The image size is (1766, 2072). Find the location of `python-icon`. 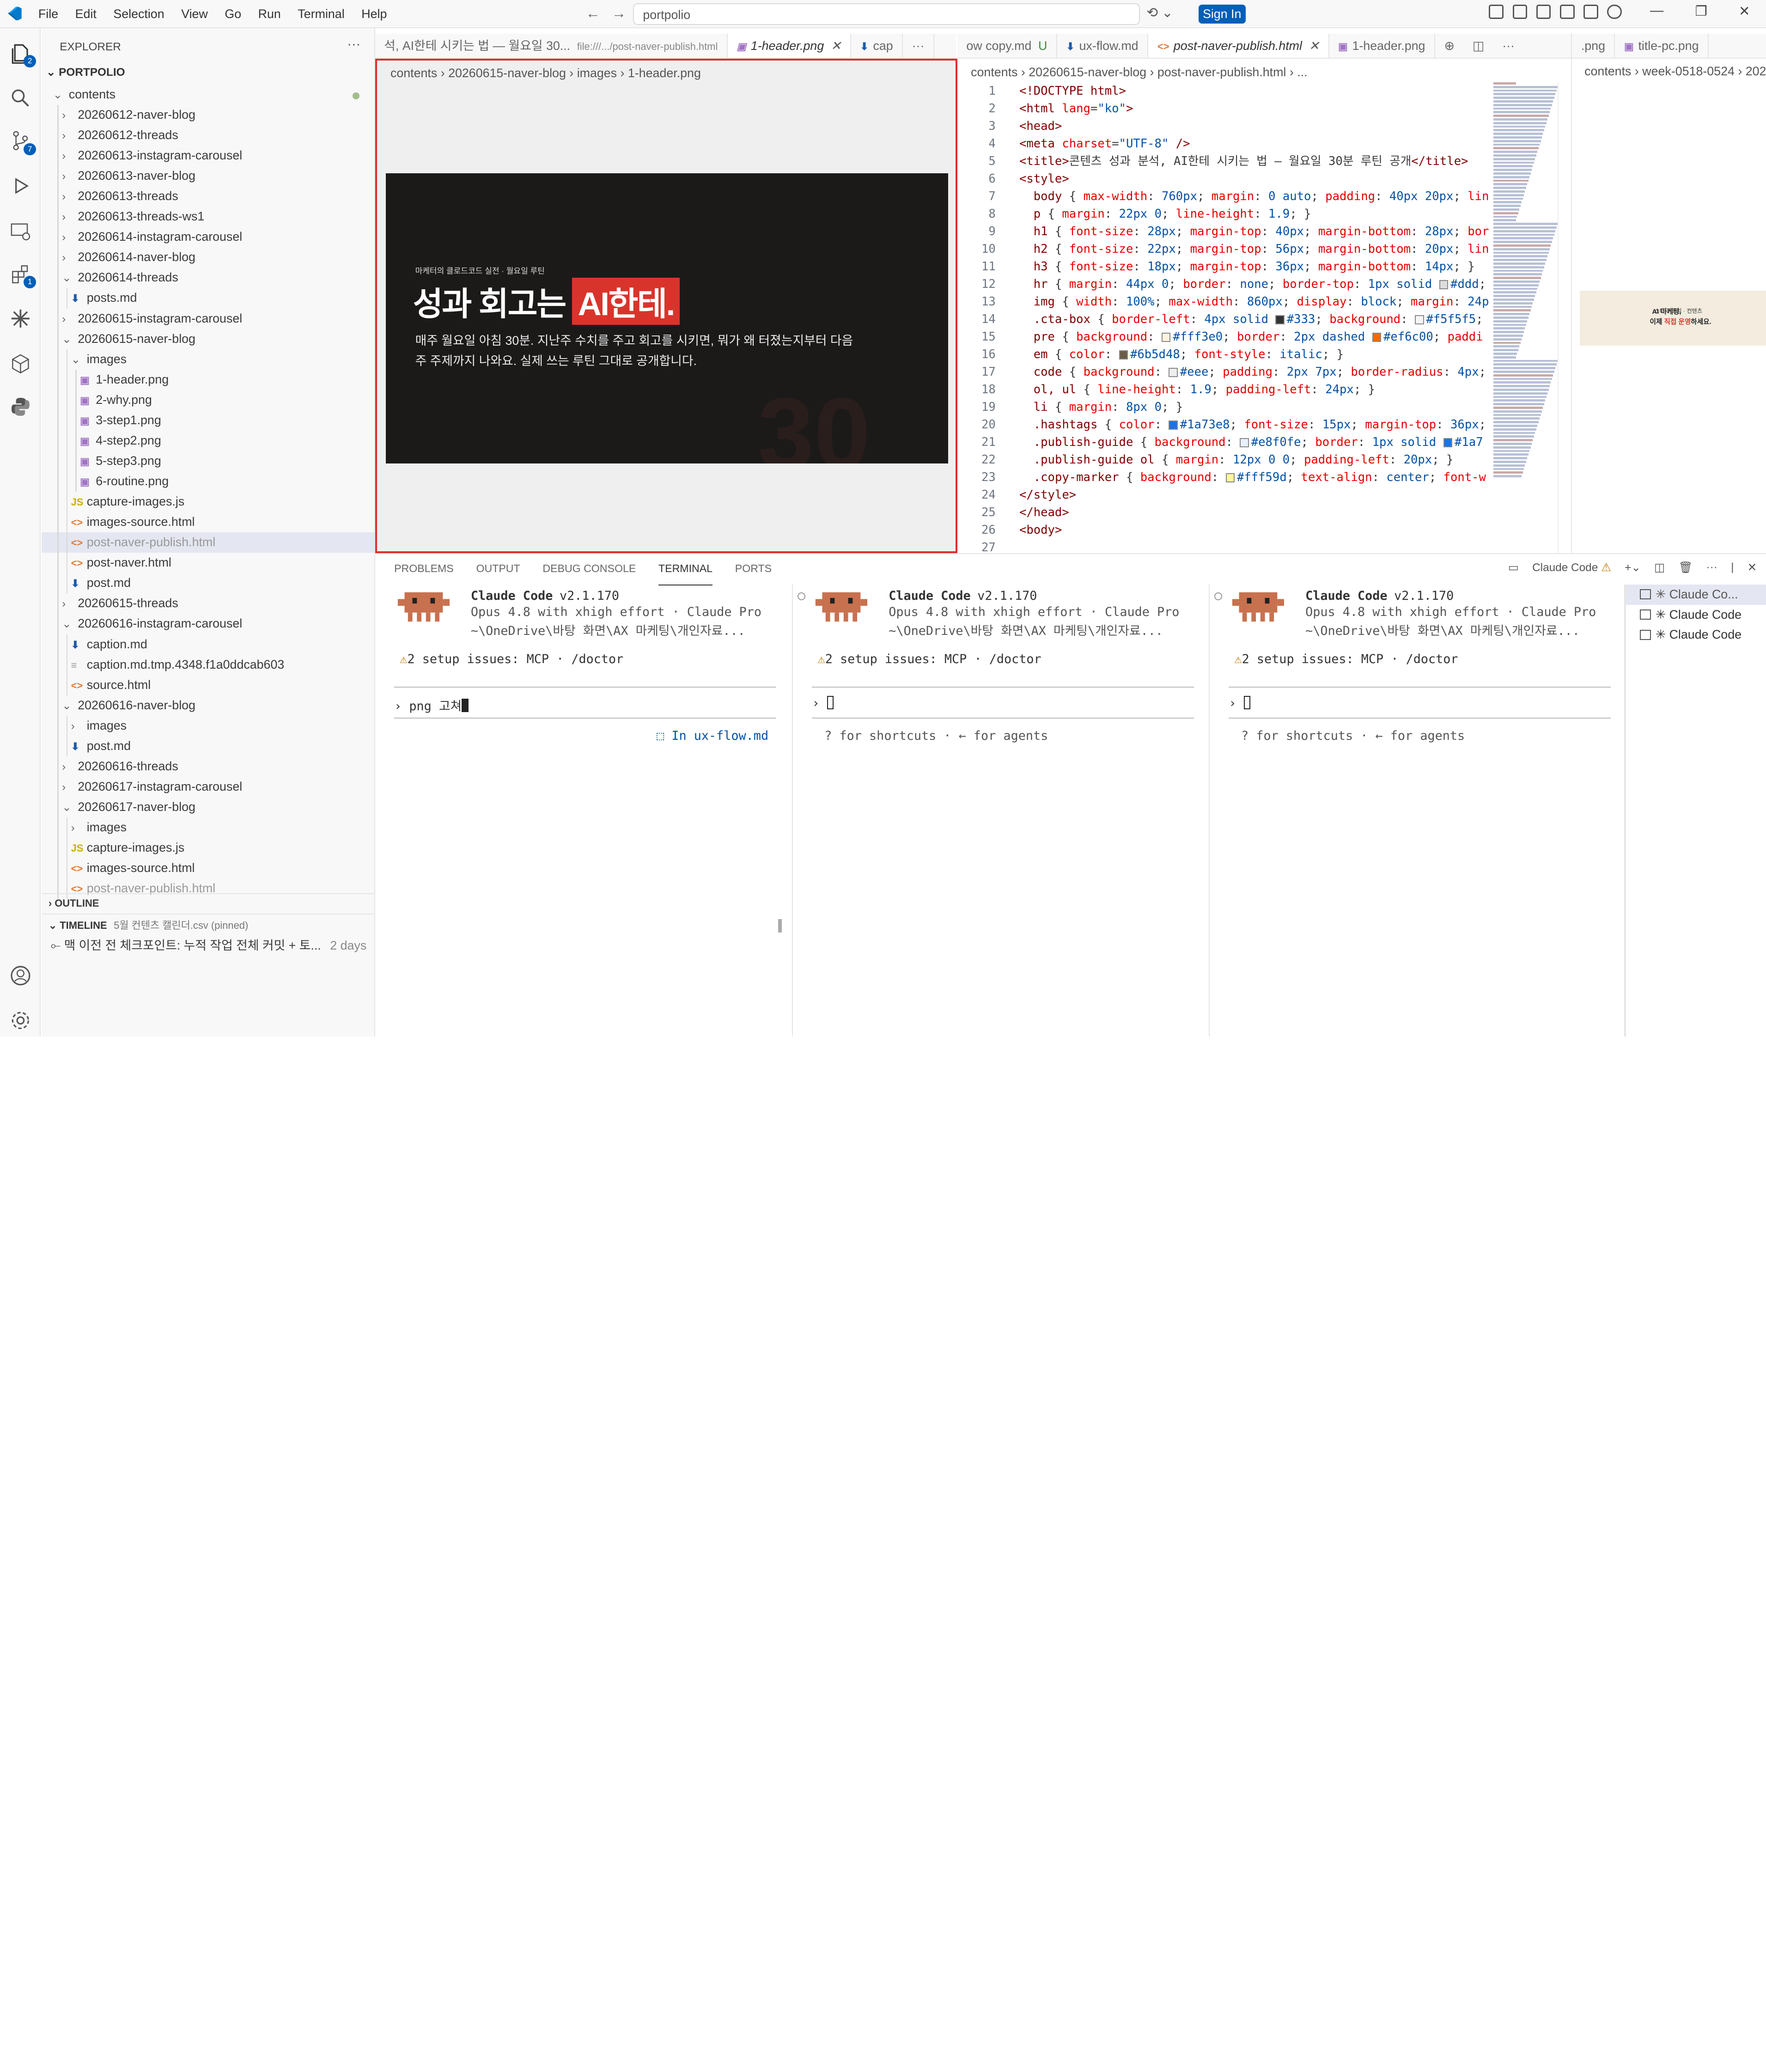

python-icon is located at coordinates (20, 407).